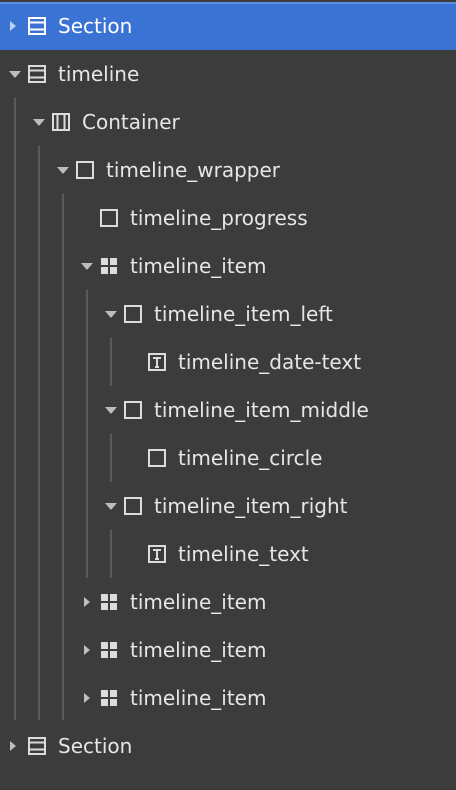 The image size is (456, 790). I want to click on tree-item-label: timeline_circle, so click(250, 458).